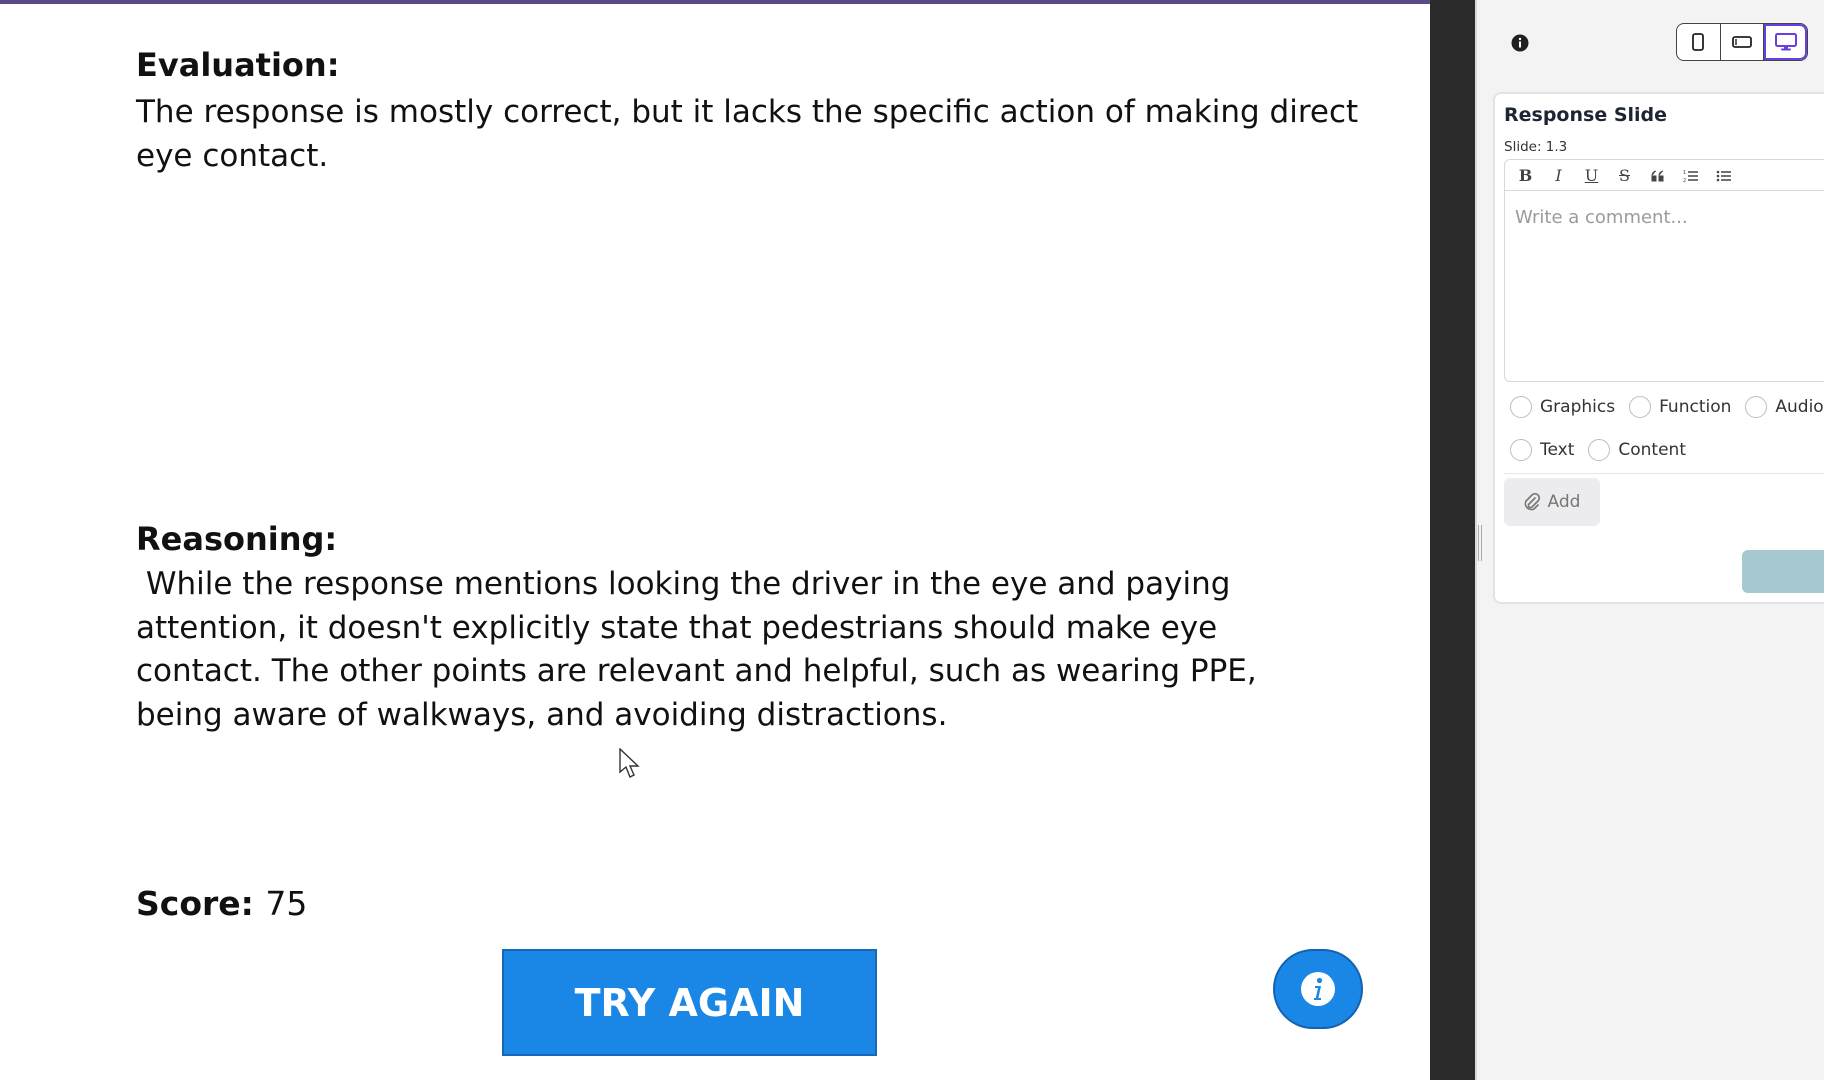  I want to click on text-label: Text, so click(1557, 450).